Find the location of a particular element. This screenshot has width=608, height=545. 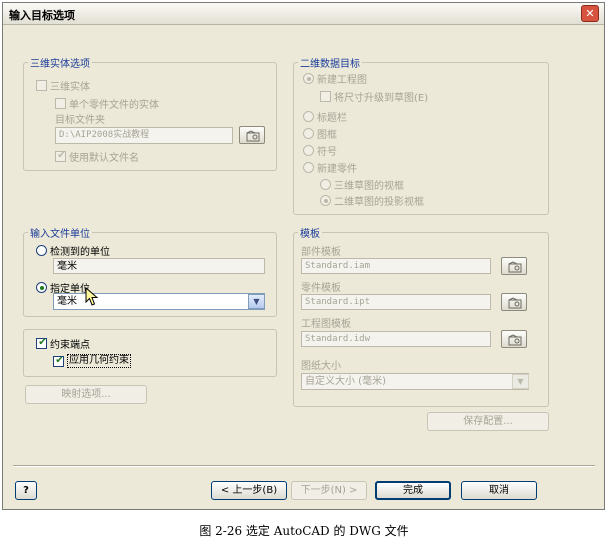

constrain-endpoints-label: 约束端点 is located at coordinates (70, 345).